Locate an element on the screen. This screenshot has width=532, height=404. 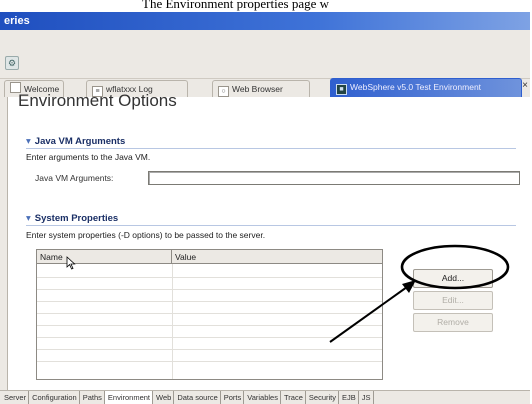
bottom-tab-ports: Ports is located at coordinates (233, 397).